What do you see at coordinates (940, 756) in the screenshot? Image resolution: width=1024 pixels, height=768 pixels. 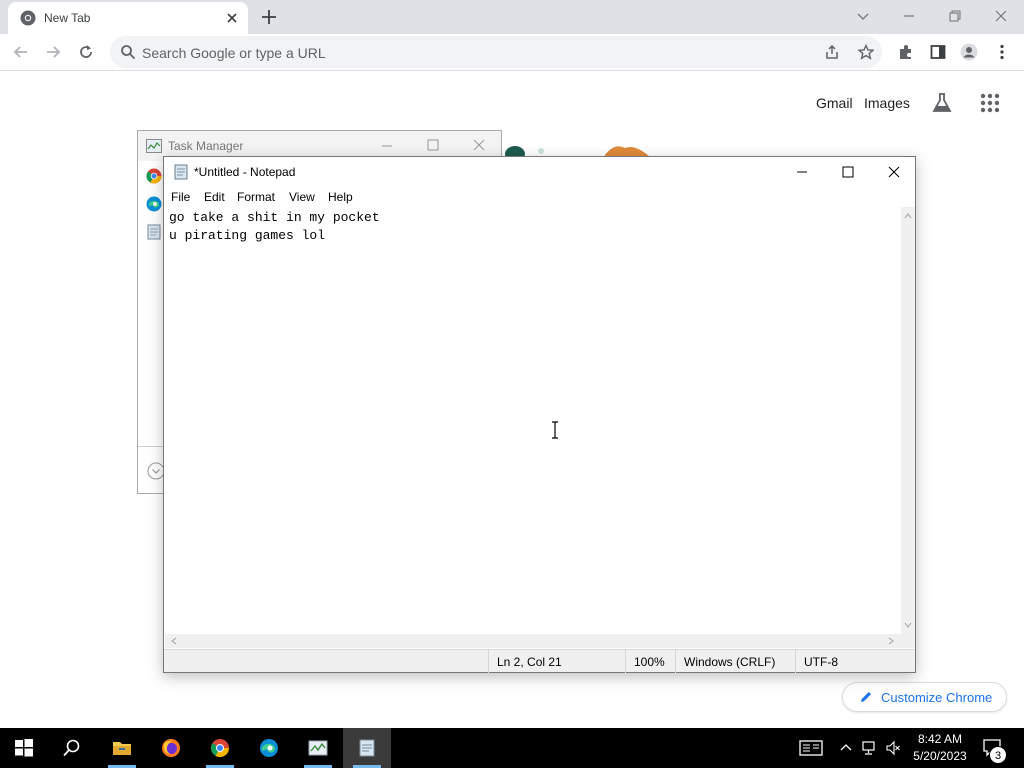 I see `clock-date: 5/20/2023` at bounding box center [940, 756].